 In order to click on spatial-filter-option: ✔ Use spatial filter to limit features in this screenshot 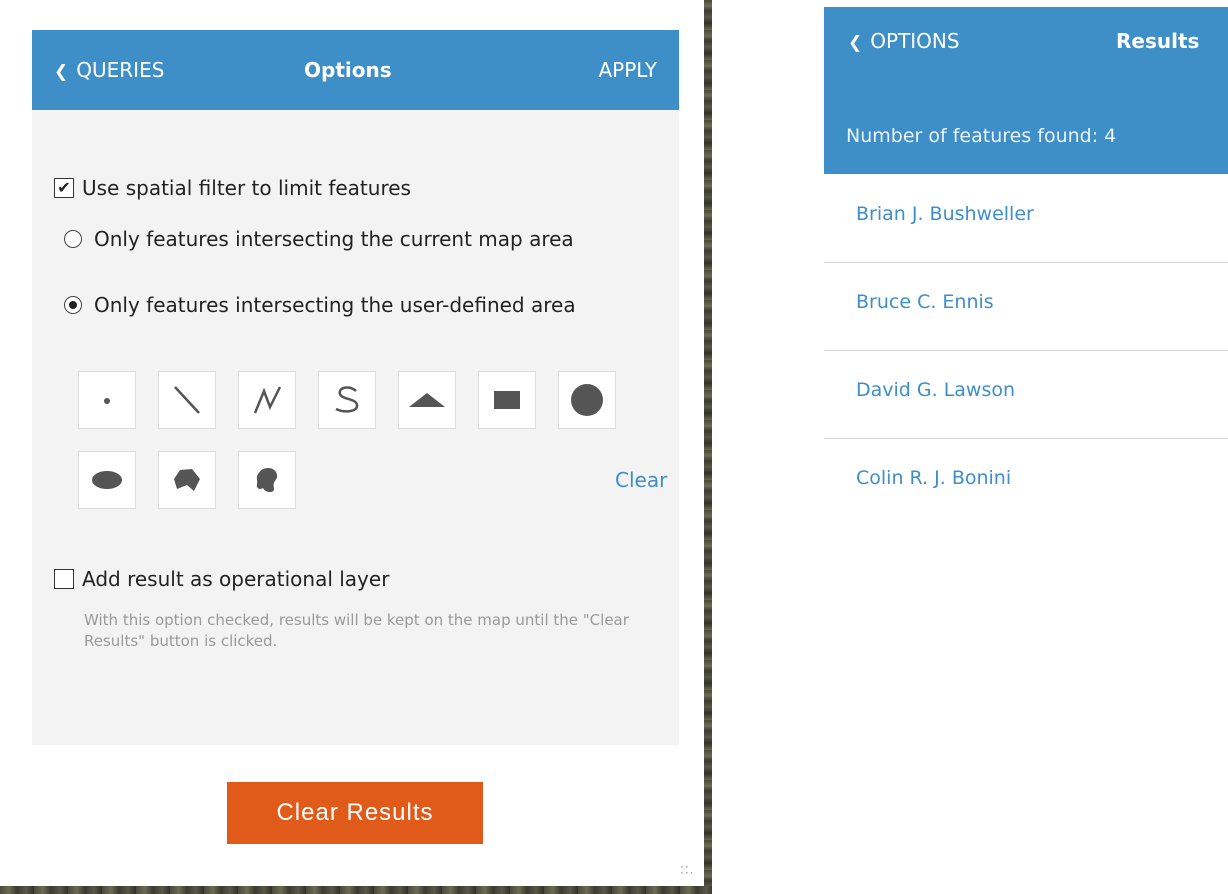, I will do `click(232, 188)`.